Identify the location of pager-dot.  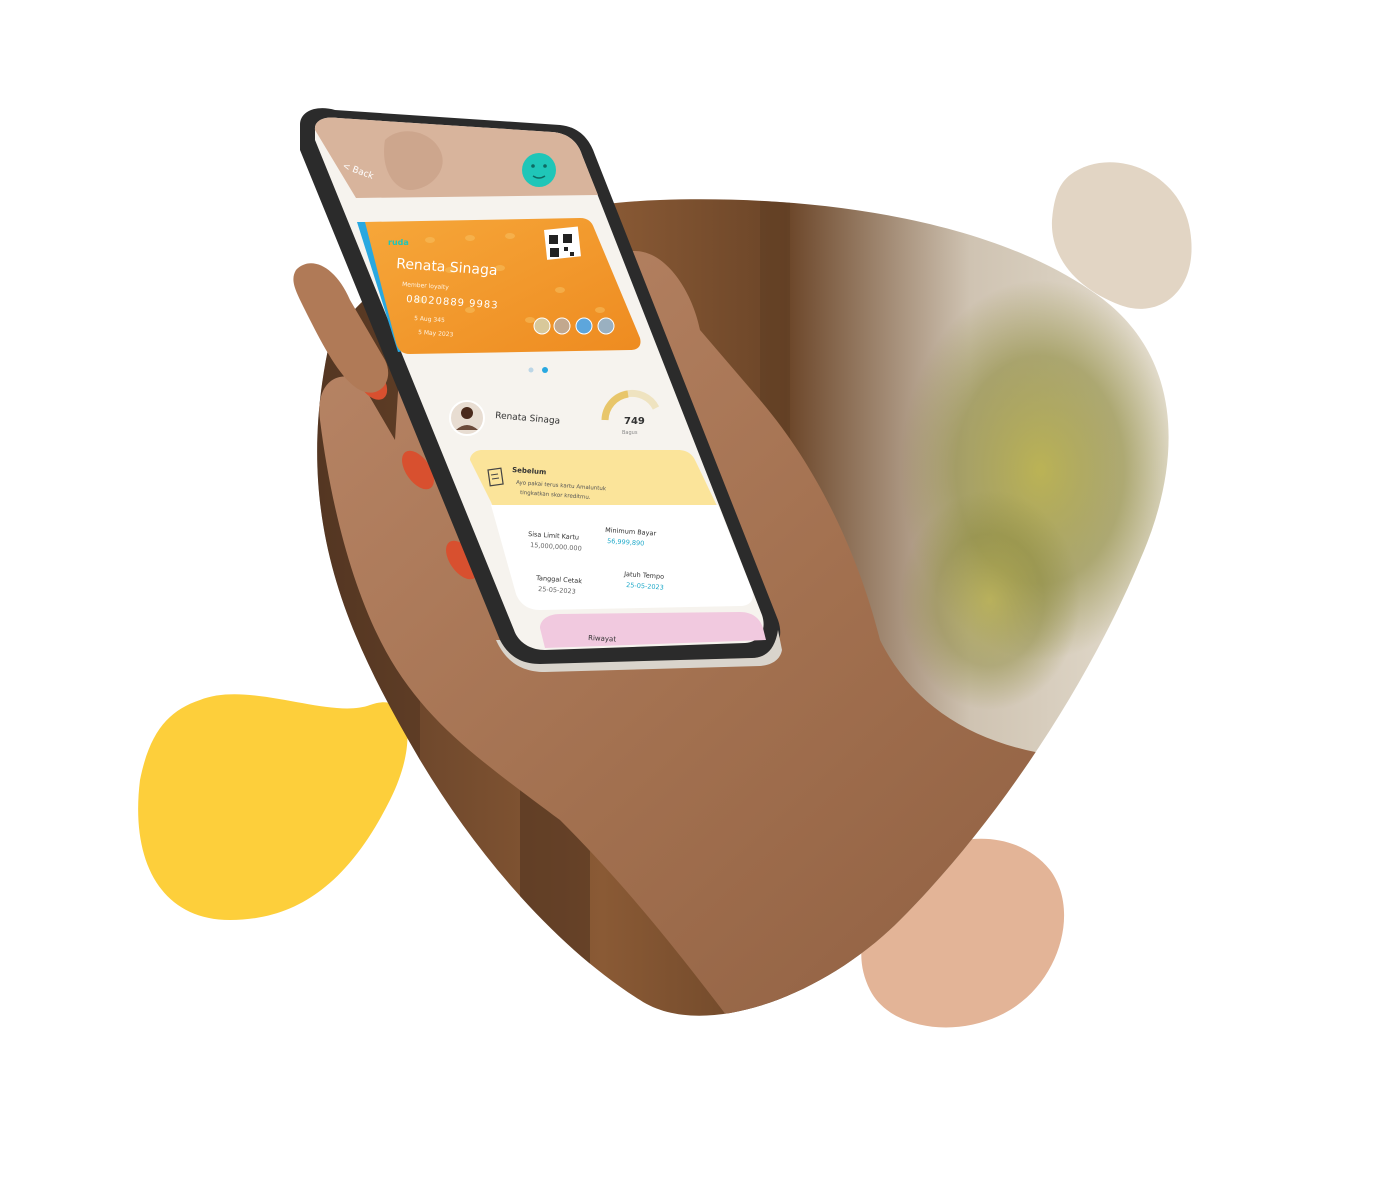
(531, 370).